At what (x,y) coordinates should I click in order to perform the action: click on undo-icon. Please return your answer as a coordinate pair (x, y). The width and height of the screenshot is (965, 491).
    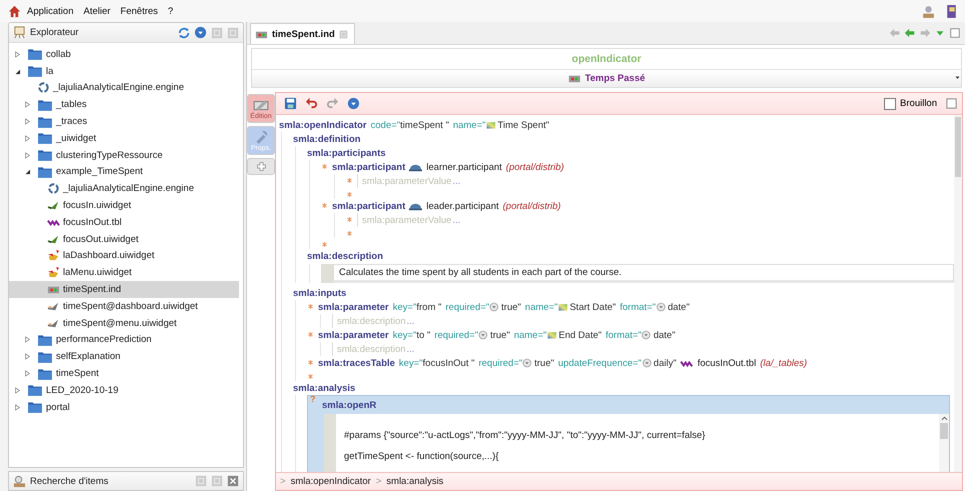
    Looking at the image, I should click on (311, 103).